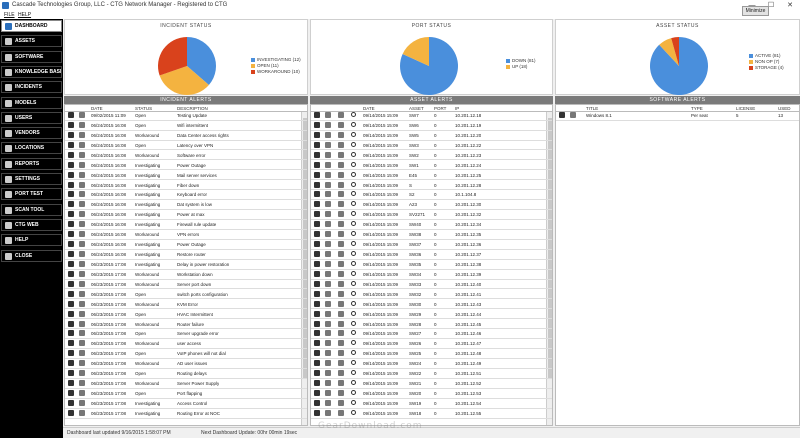 This screenshot has height=438, width=800. Describe the element at coordinates (431, 354) in the screenshot. I see `table-row: 09/14/2015 15:09 SW25 0 10.201.12.48` at that location.